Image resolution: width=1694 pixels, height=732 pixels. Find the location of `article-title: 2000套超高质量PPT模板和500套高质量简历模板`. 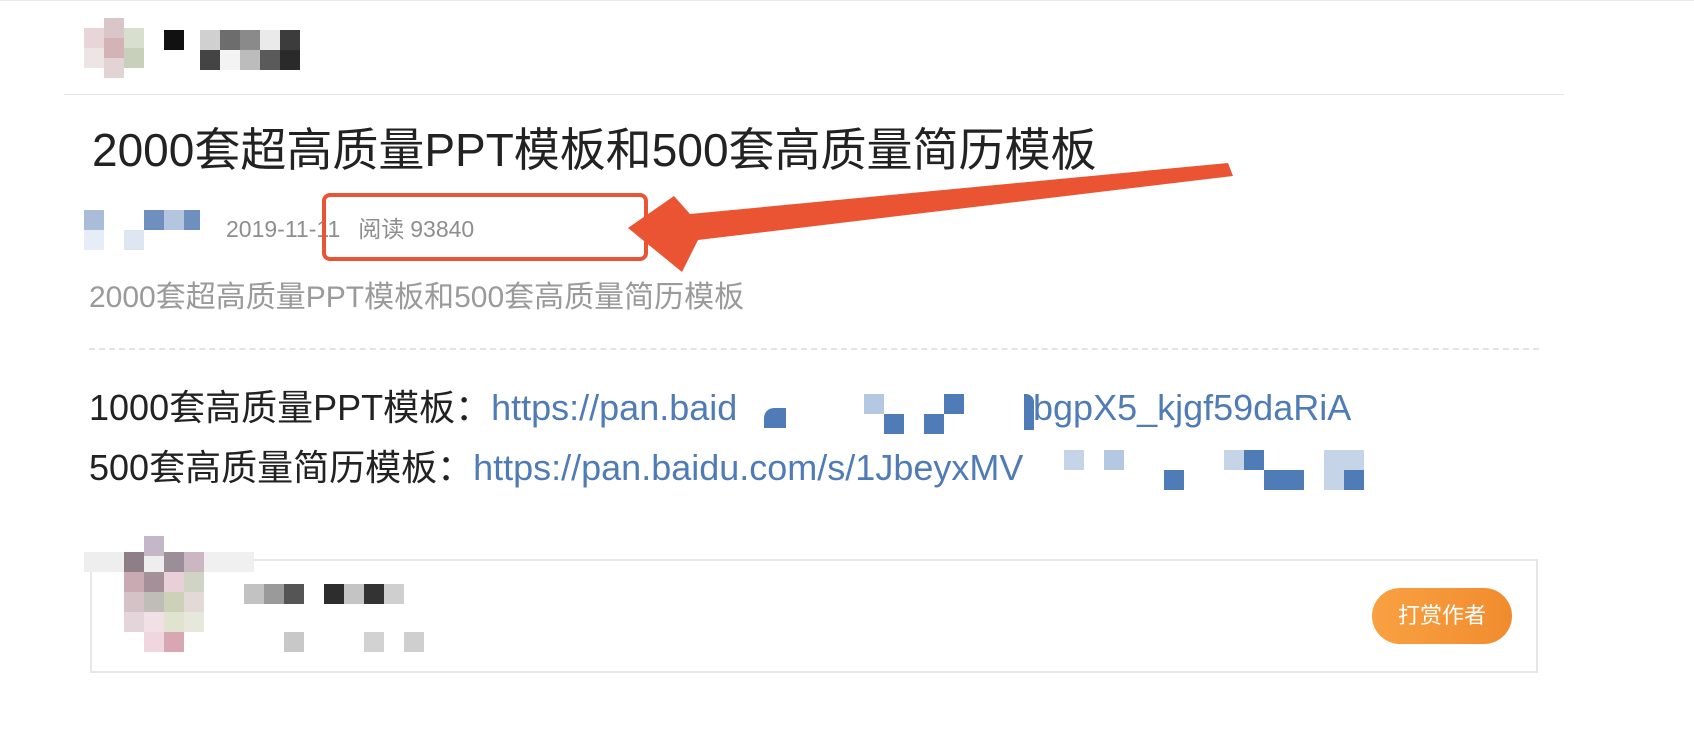

article-title: 2000套超高质量PPT模板和500套高质量简历模板 is located at coordinates (594, 150).